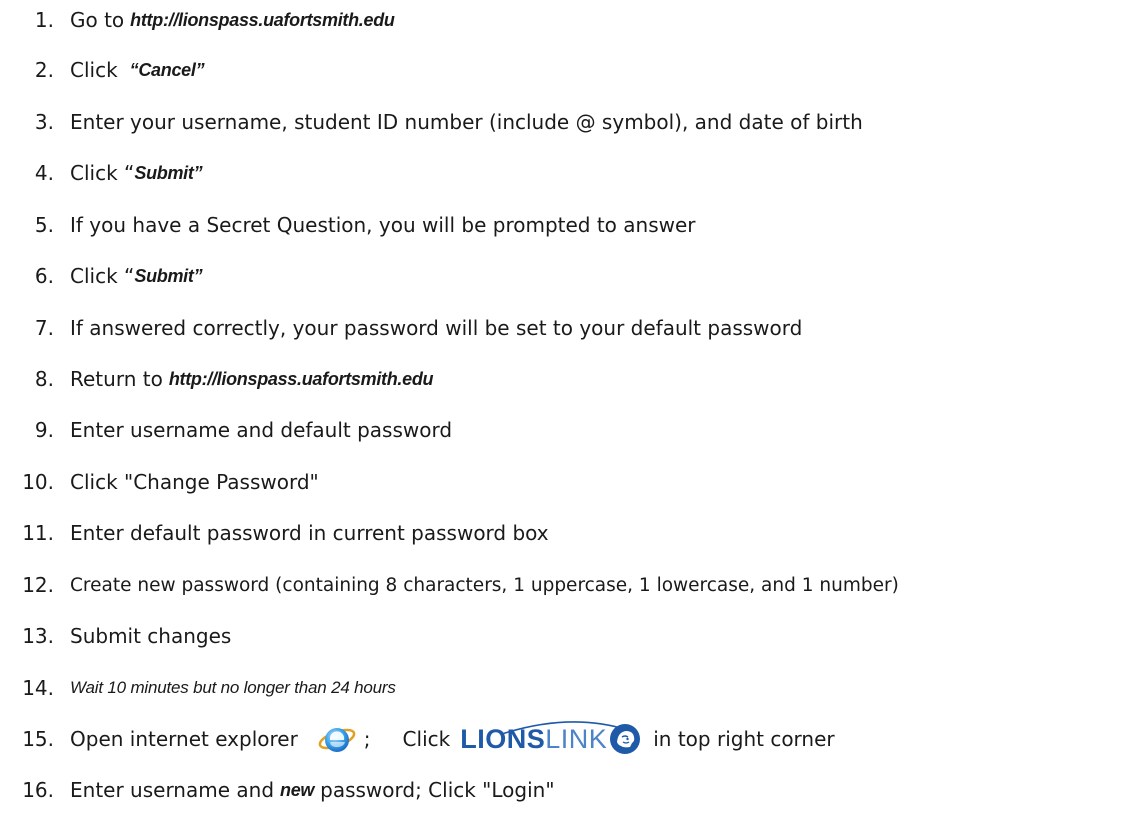  I want to click on step-text-end: password; Click "Login", so click(437, 790).